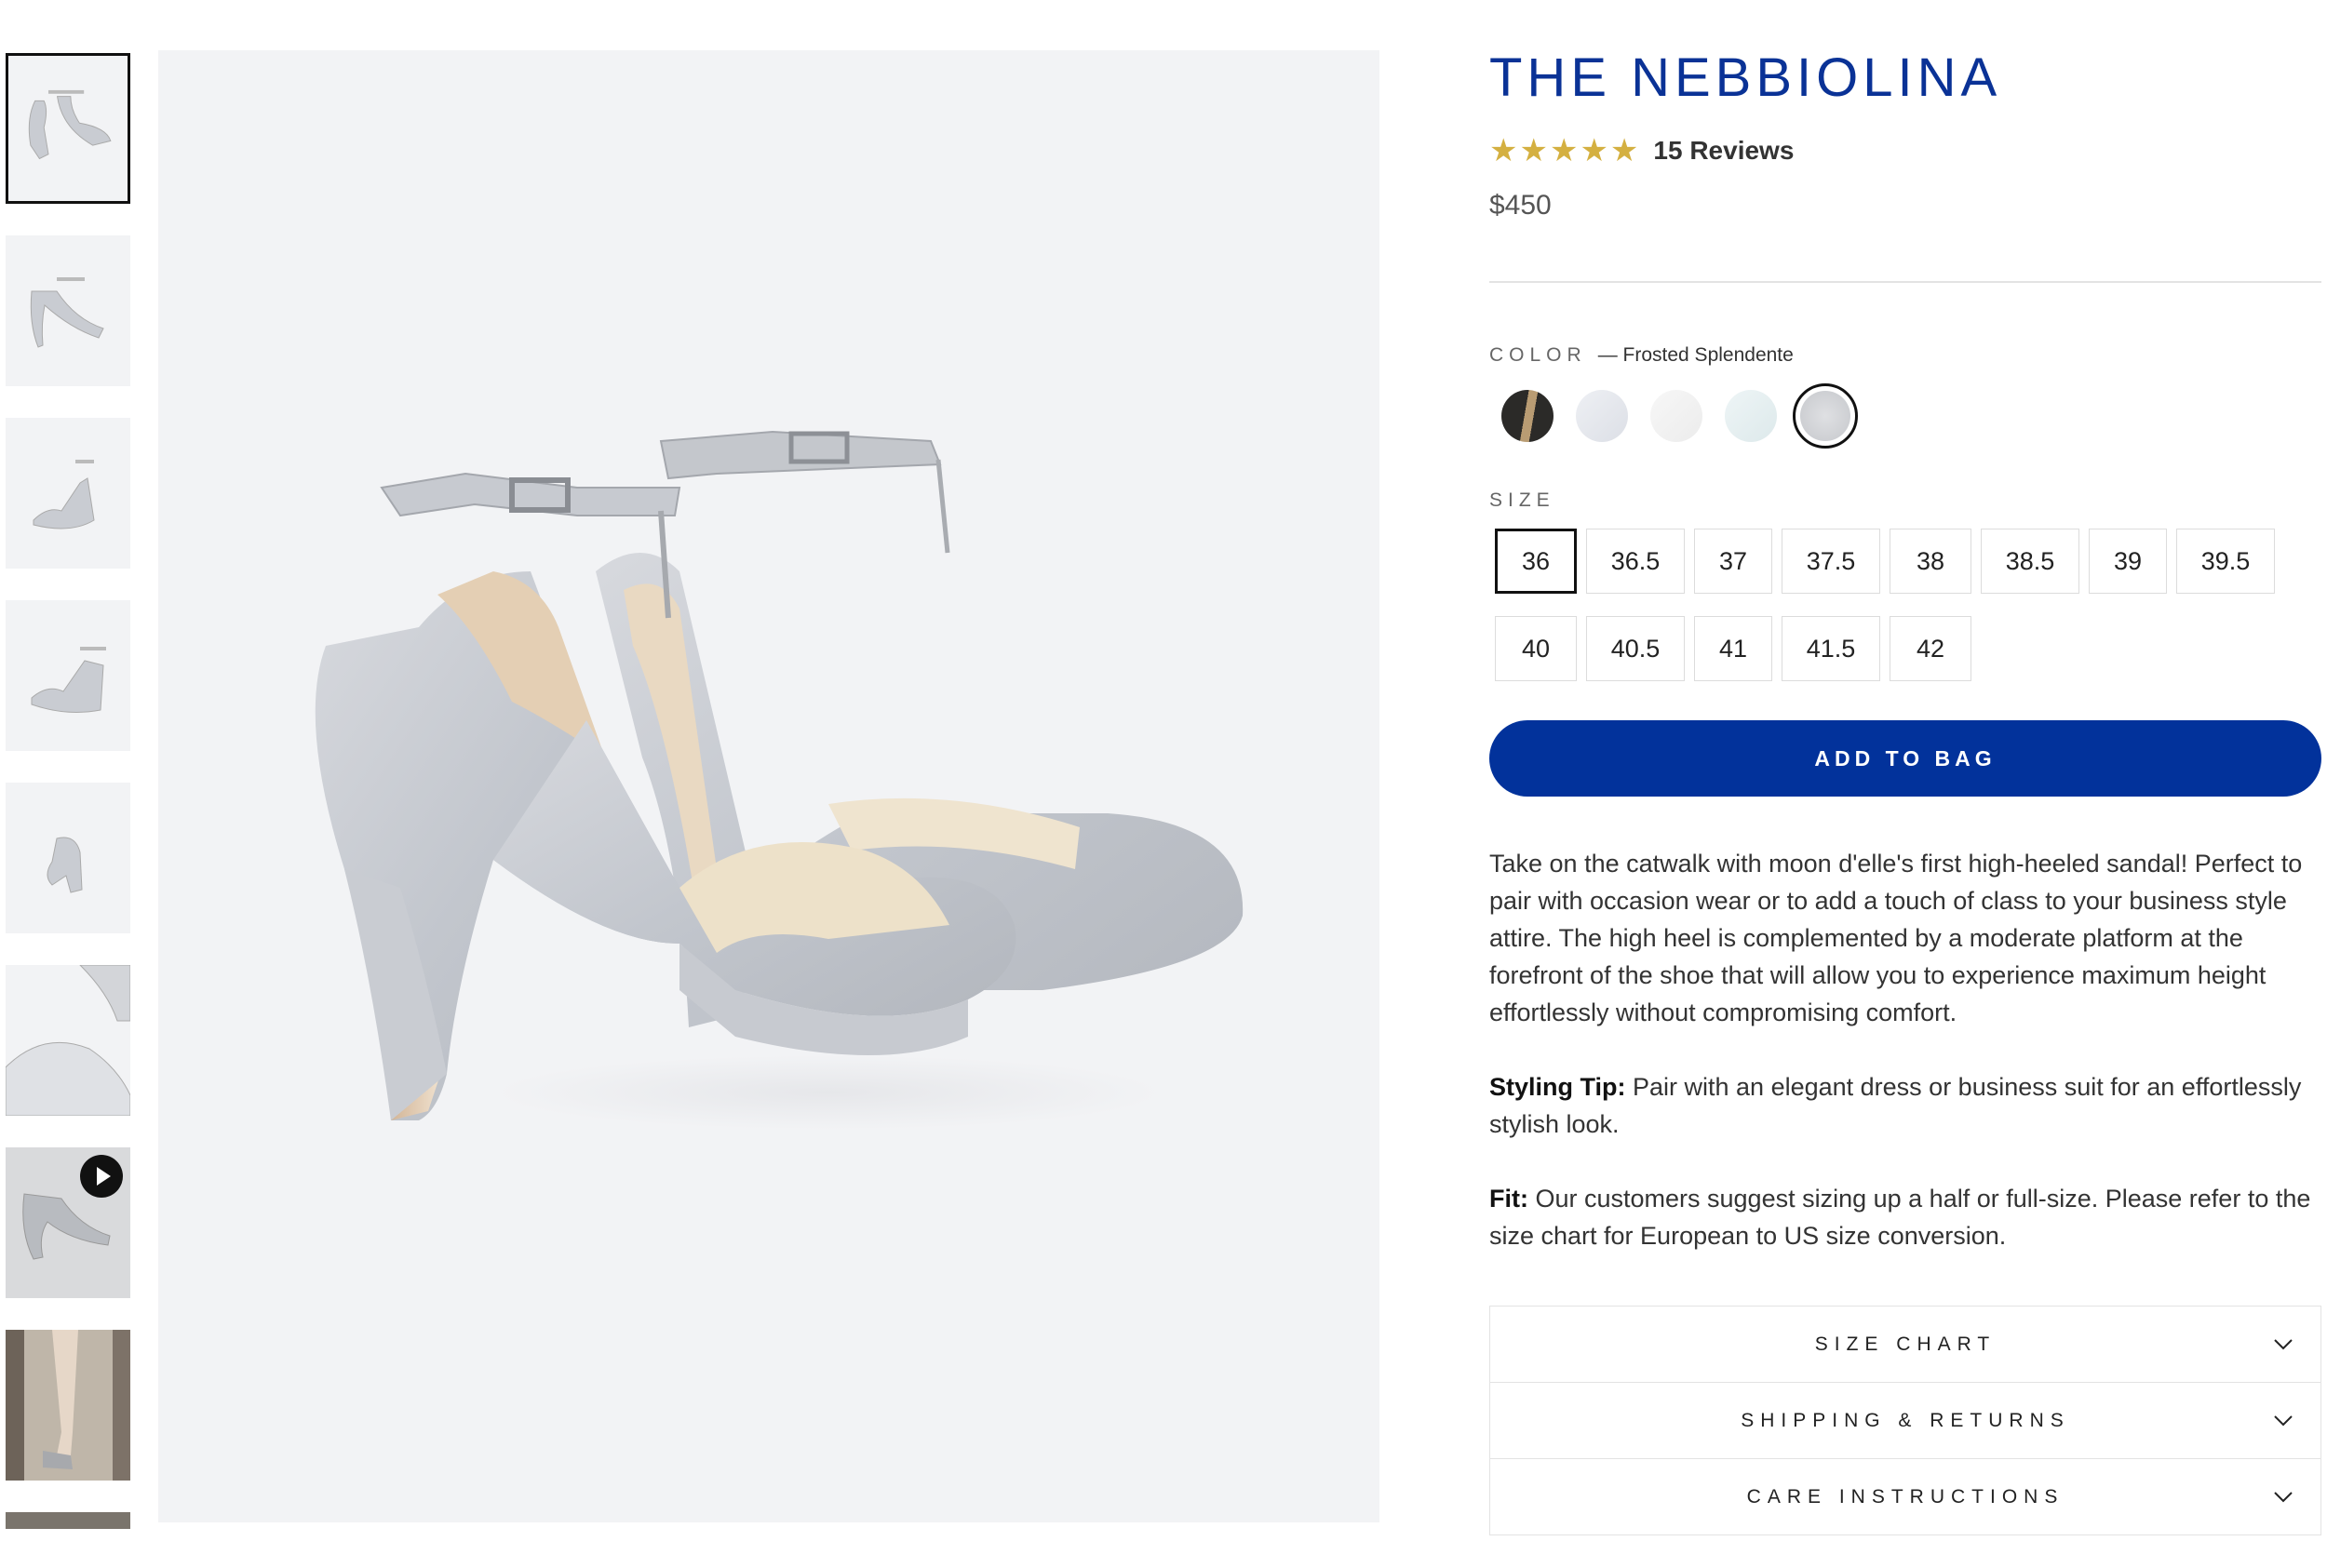 Image resolution: width=2327 pixels, height=1568 pixels. Describe the element at coordinates (1527, 416) in the screenshot. I see `swatch-black-gold` at that location.